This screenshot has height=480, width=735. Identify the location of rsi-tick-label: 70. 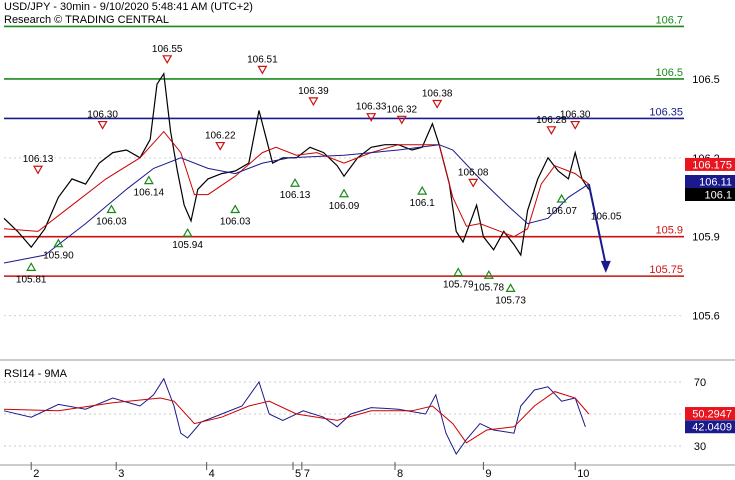
(700, 383).